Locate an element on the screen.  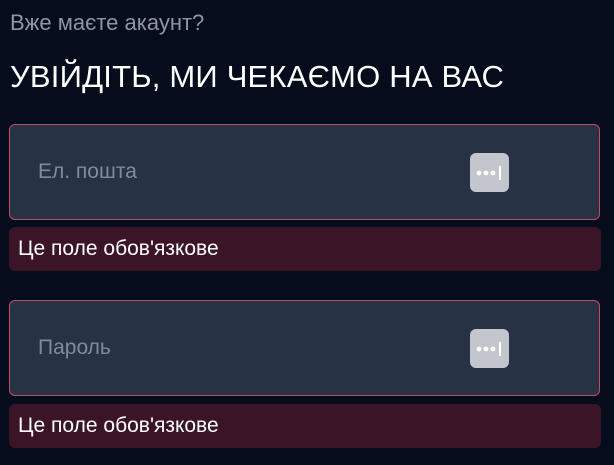
page-title: УВІЙДІТЬ, МИ ЧЕКАЄМО НА ВАС is located at coordinates (257, 76).